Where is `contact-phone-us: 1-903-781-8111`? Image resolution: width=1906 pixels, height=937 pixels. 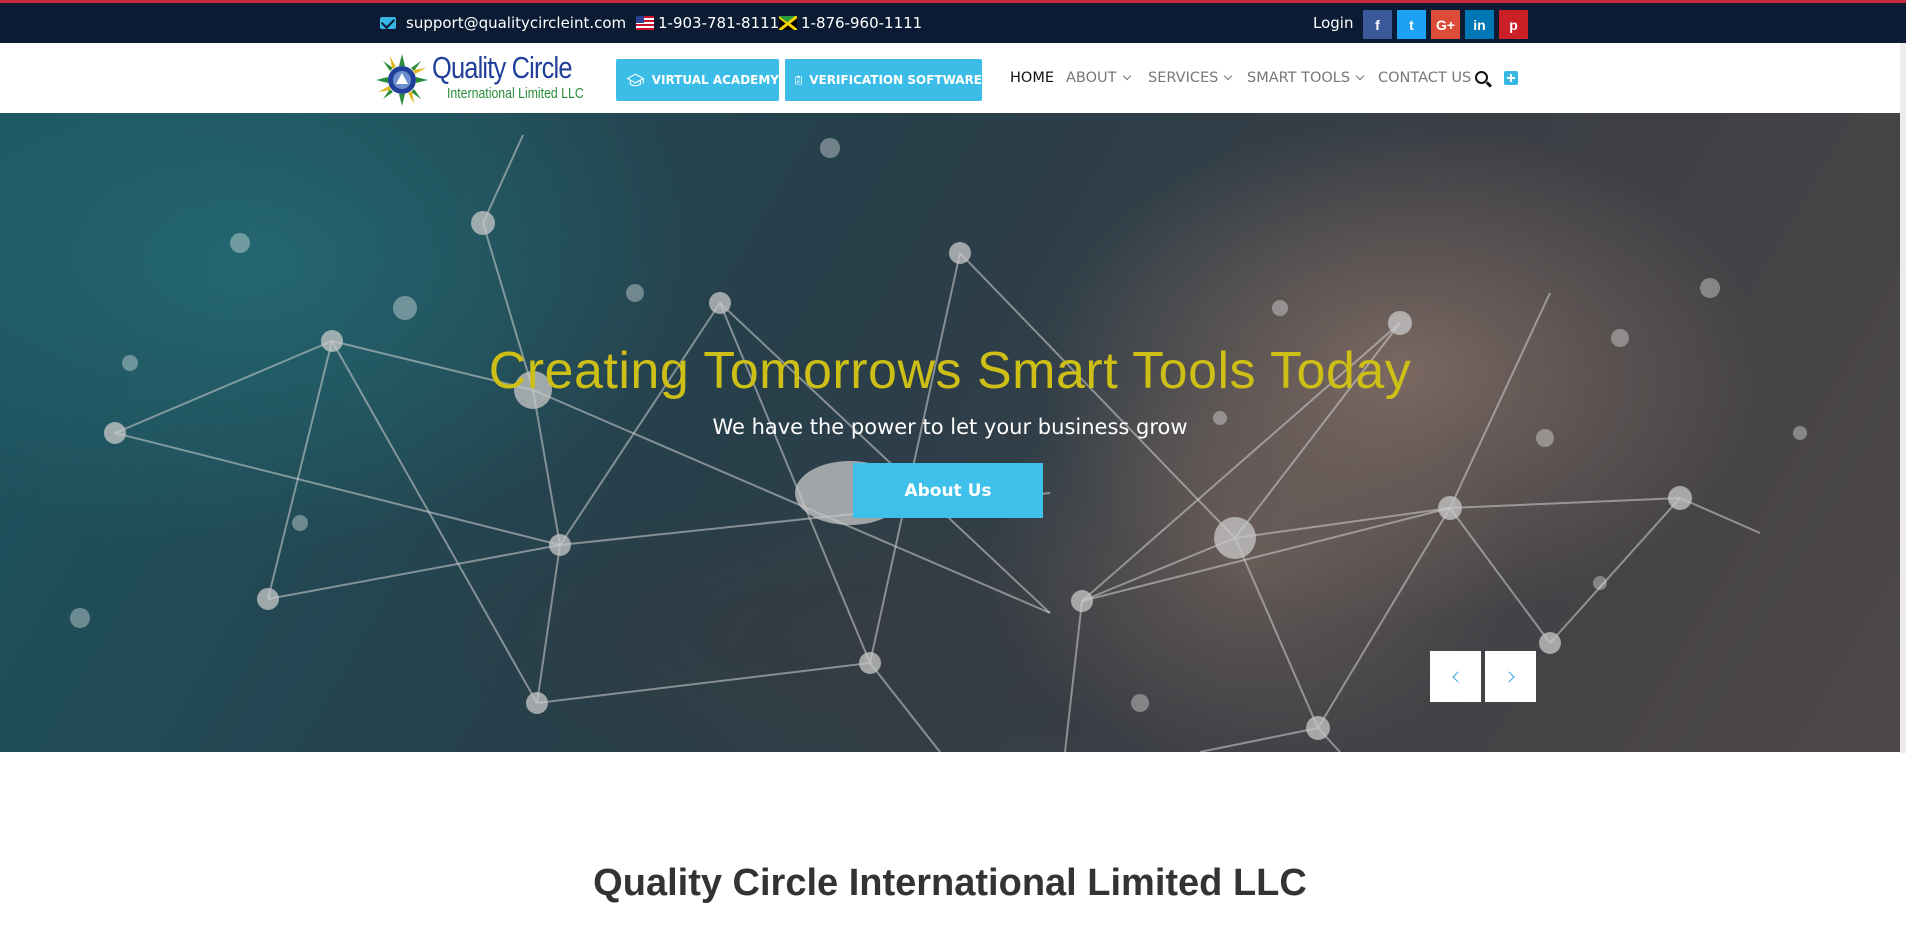 contact-phone-us: 1-903-781-8111 is located at coordinates (707, 23).